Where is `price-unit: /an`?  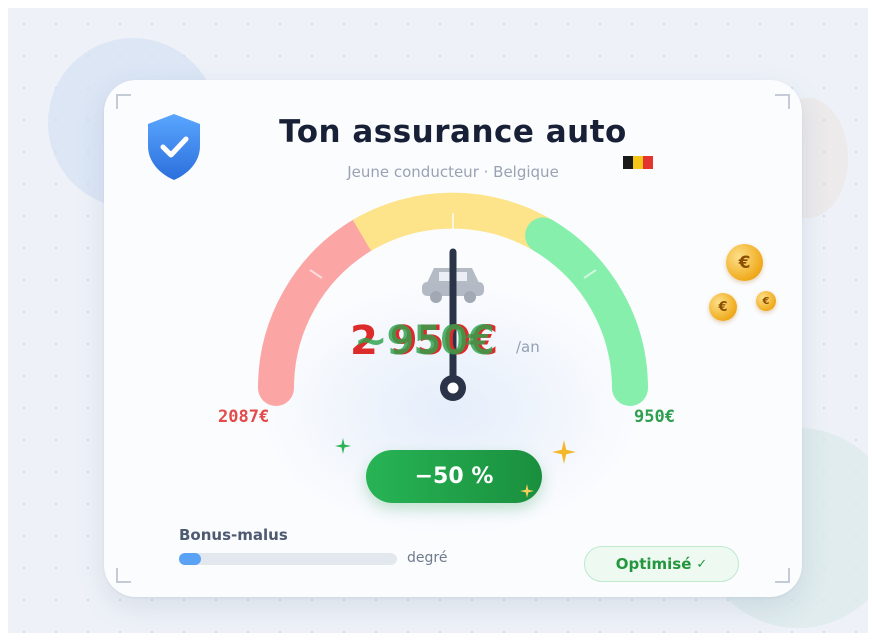
price-unit: /an is located at coordinates (528, 347).